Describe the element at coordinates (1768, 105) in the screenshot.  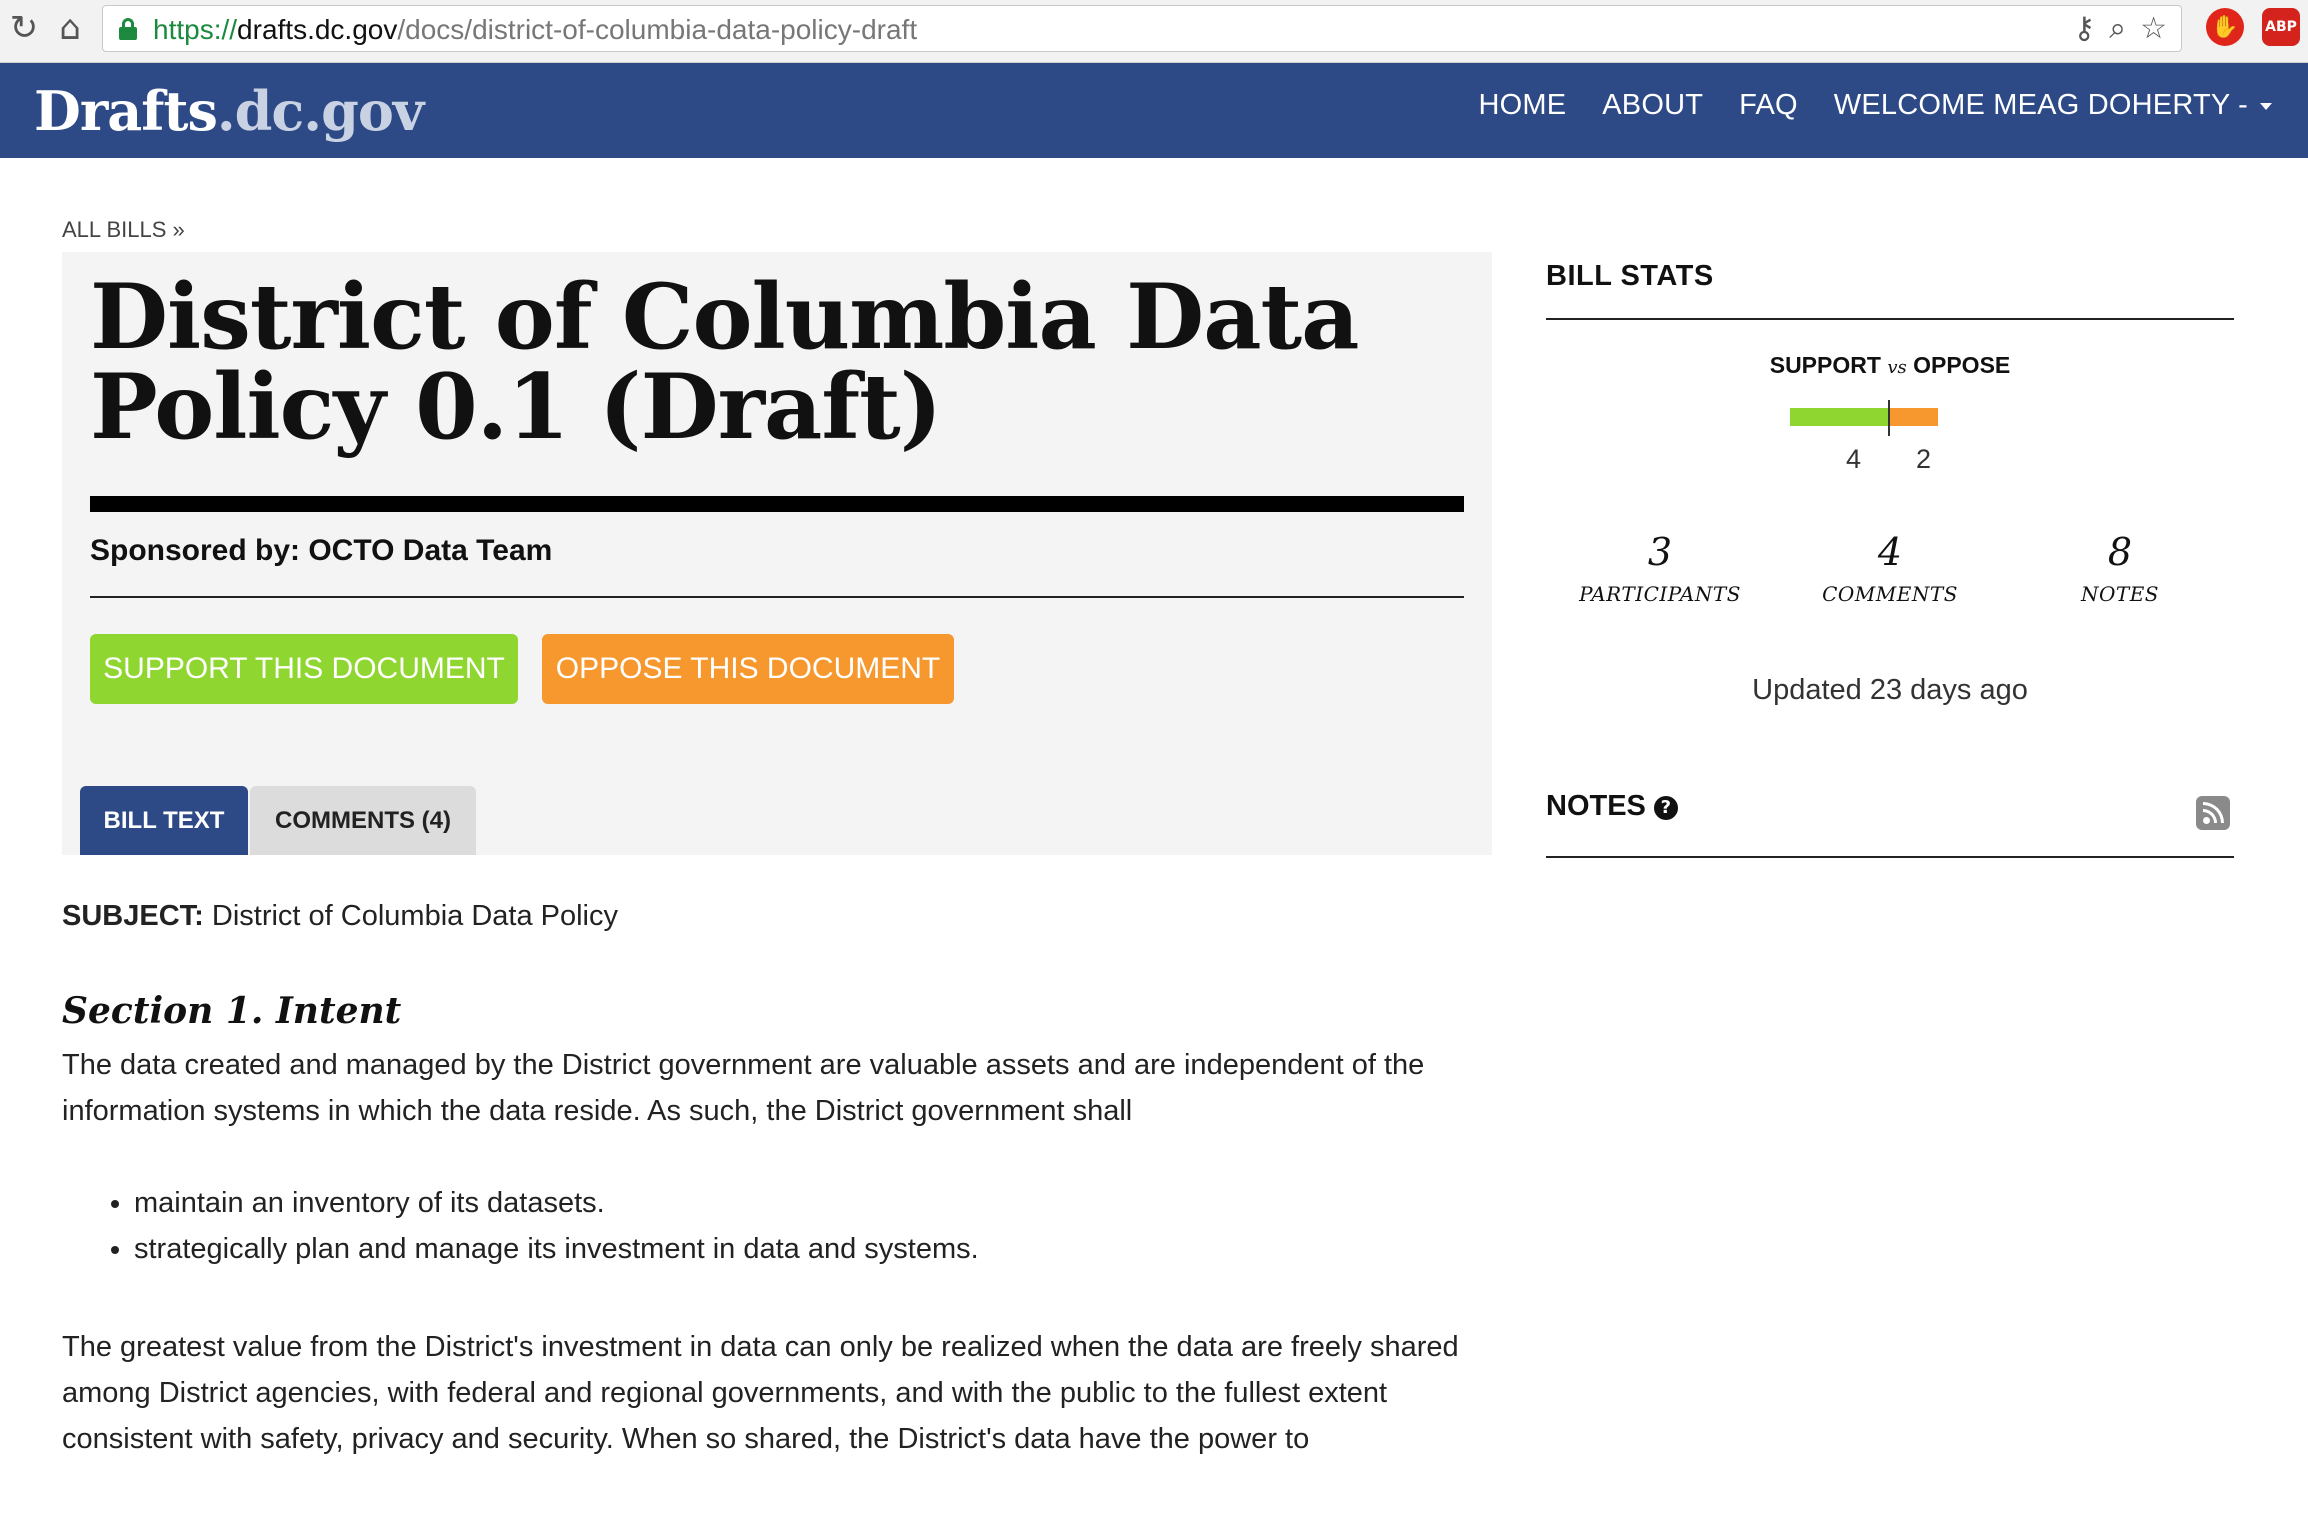
I see `nav-faq: FAQ` at that location.